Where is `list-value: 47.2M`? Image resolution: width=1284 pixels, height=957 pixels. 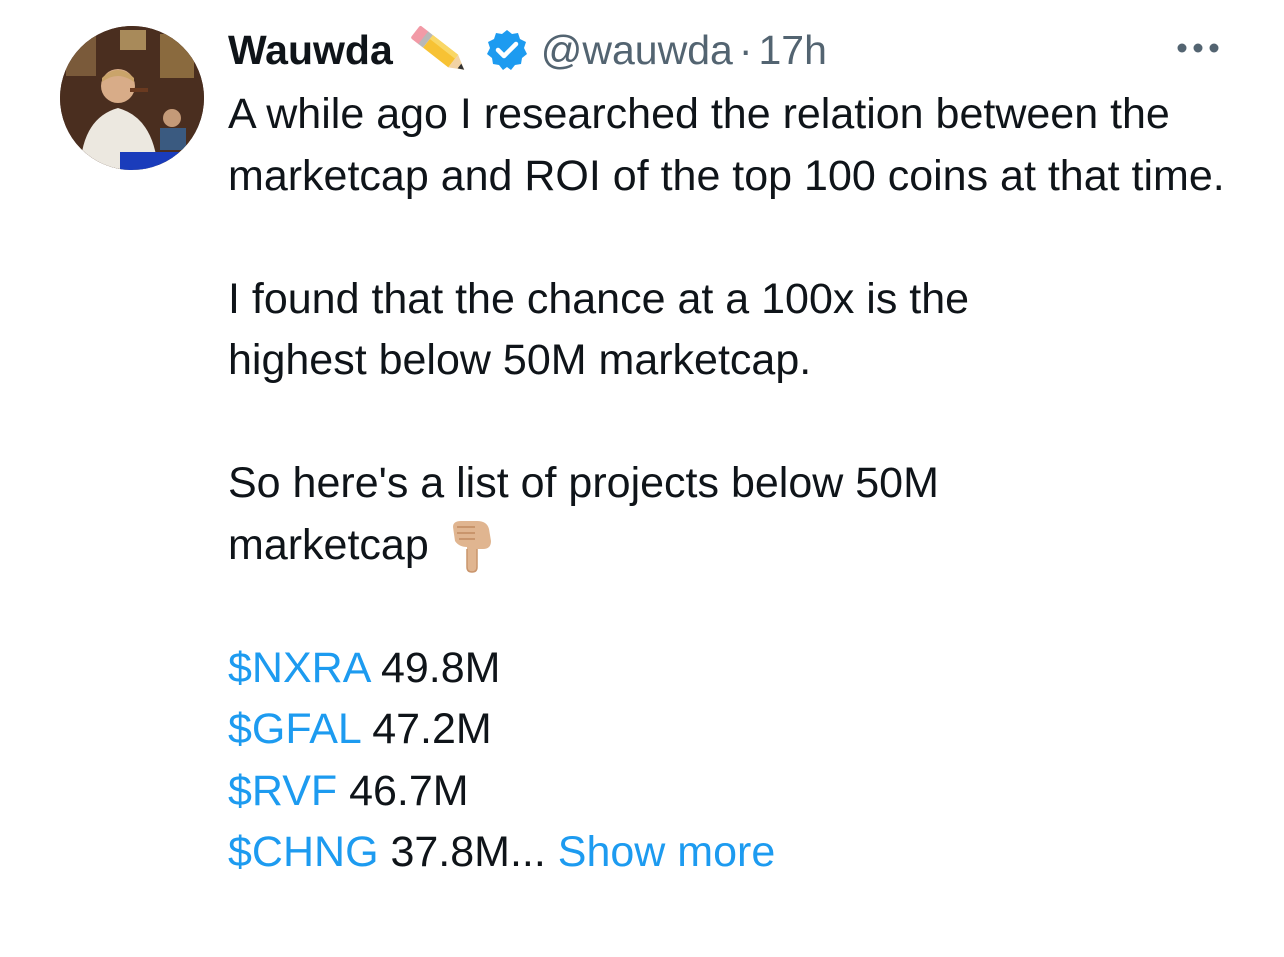
list-value: 47.2M is located at coordinates (426, 729).